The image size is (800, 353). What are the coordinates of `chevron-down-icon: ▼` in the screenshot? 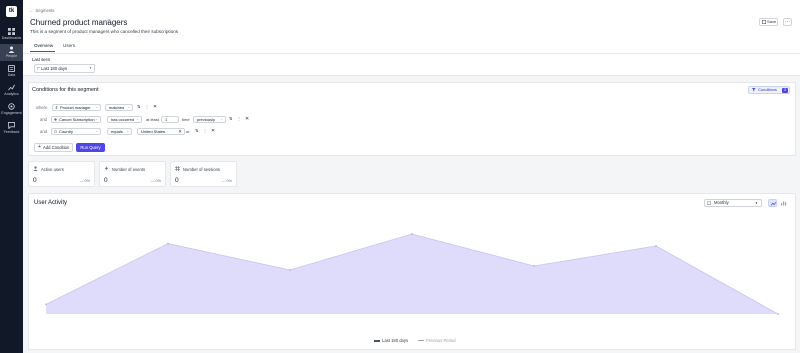 It's located at (756, 203).